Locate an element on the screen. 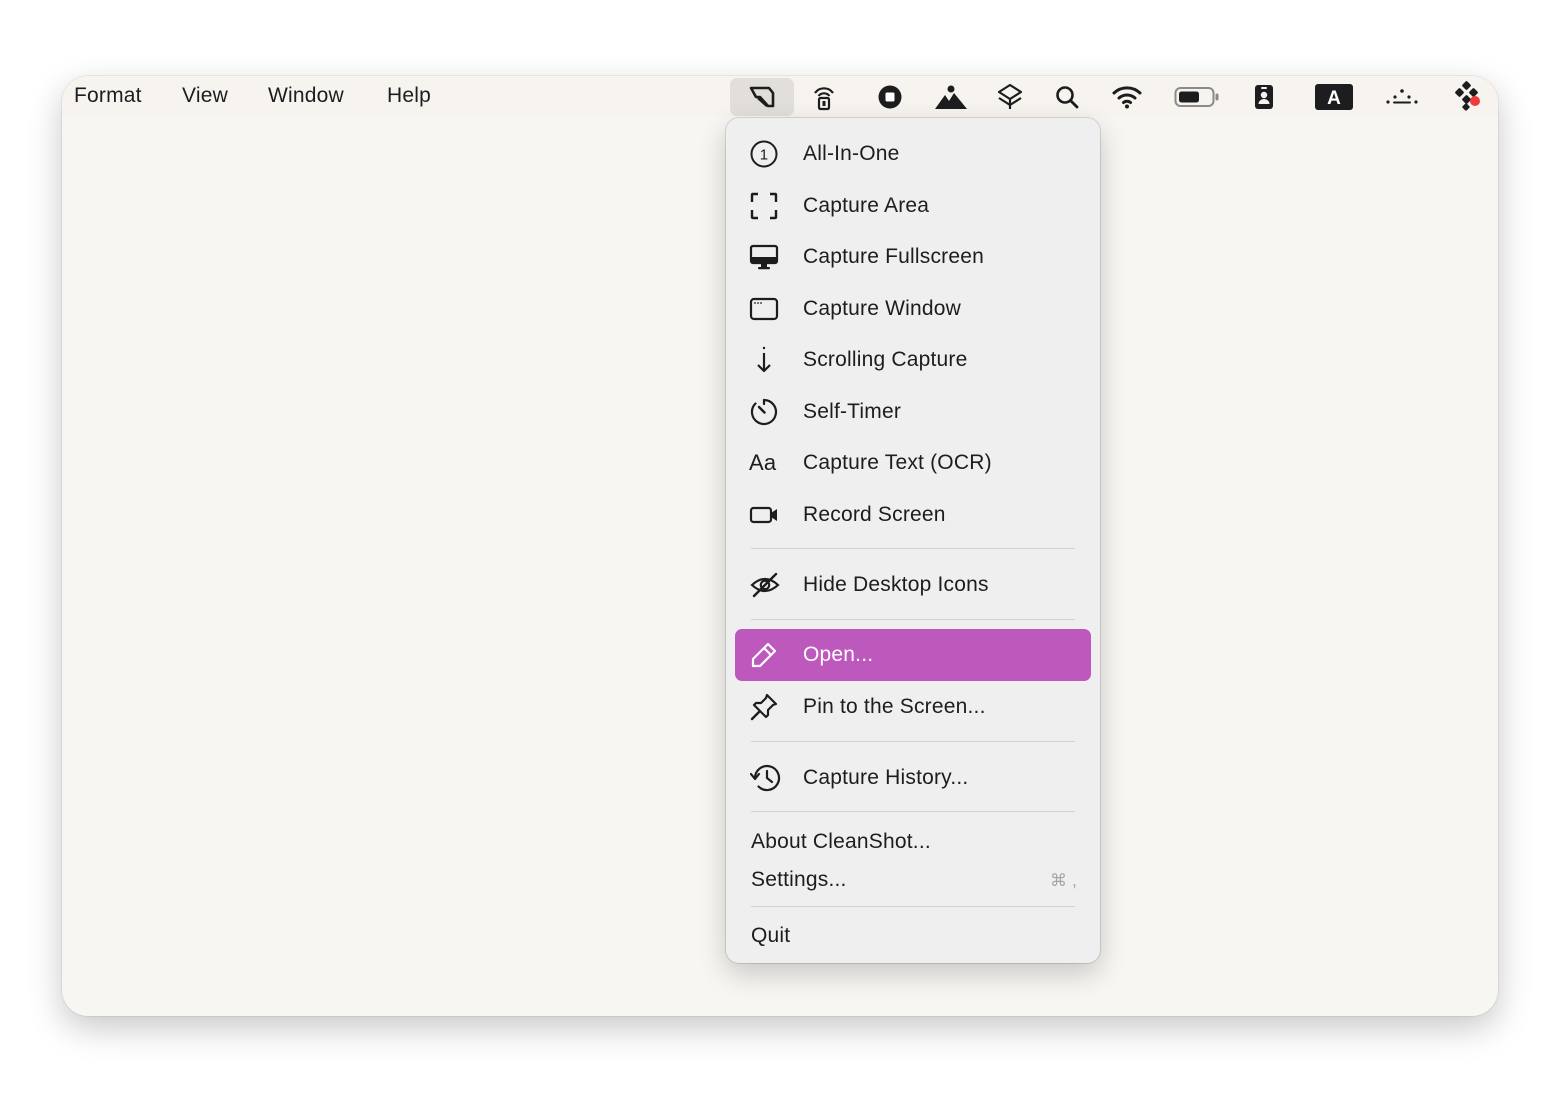  menu-item-label: Self-Timer is located at coordinates (852, 411).